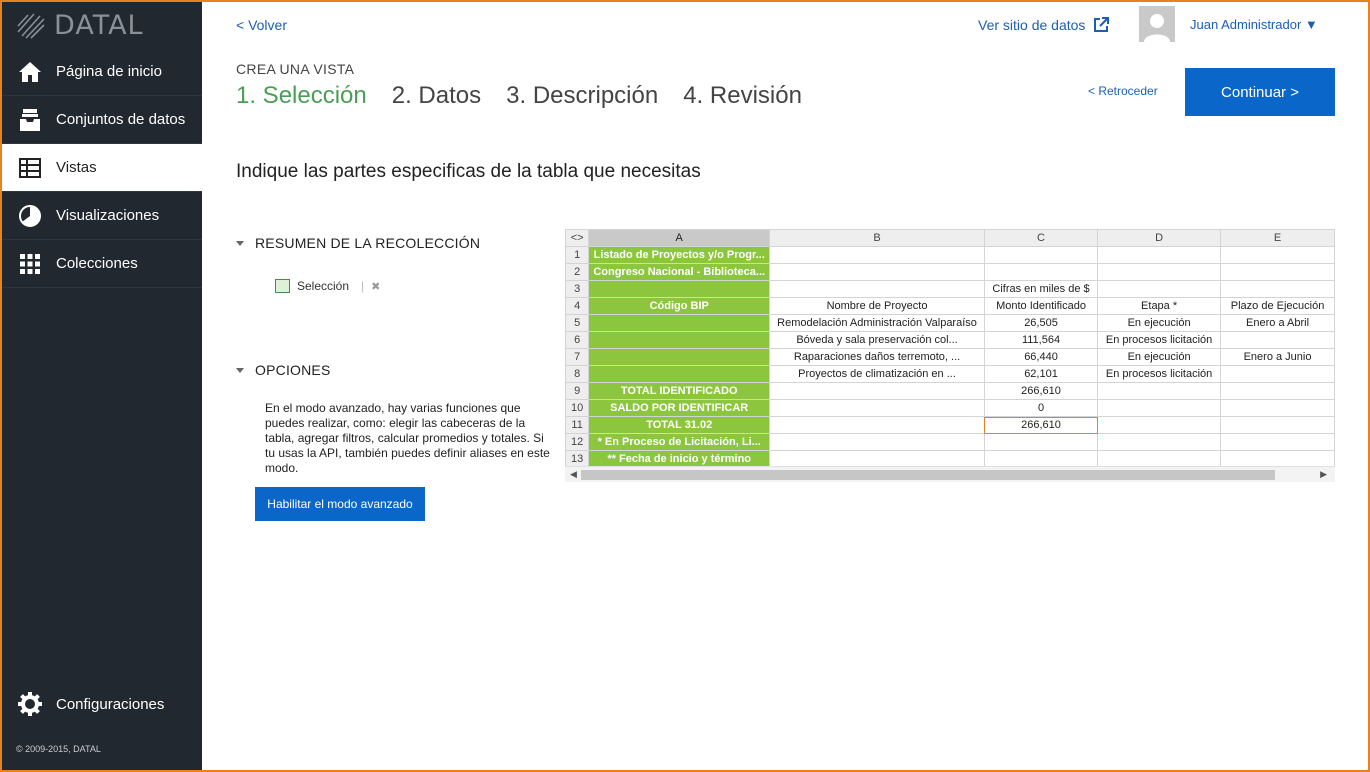 The width and height of the screenshot is (1370, 772). I want to click on table-row: 10 SALDO POR IDENTIFICAR 0, so click(950, 408).